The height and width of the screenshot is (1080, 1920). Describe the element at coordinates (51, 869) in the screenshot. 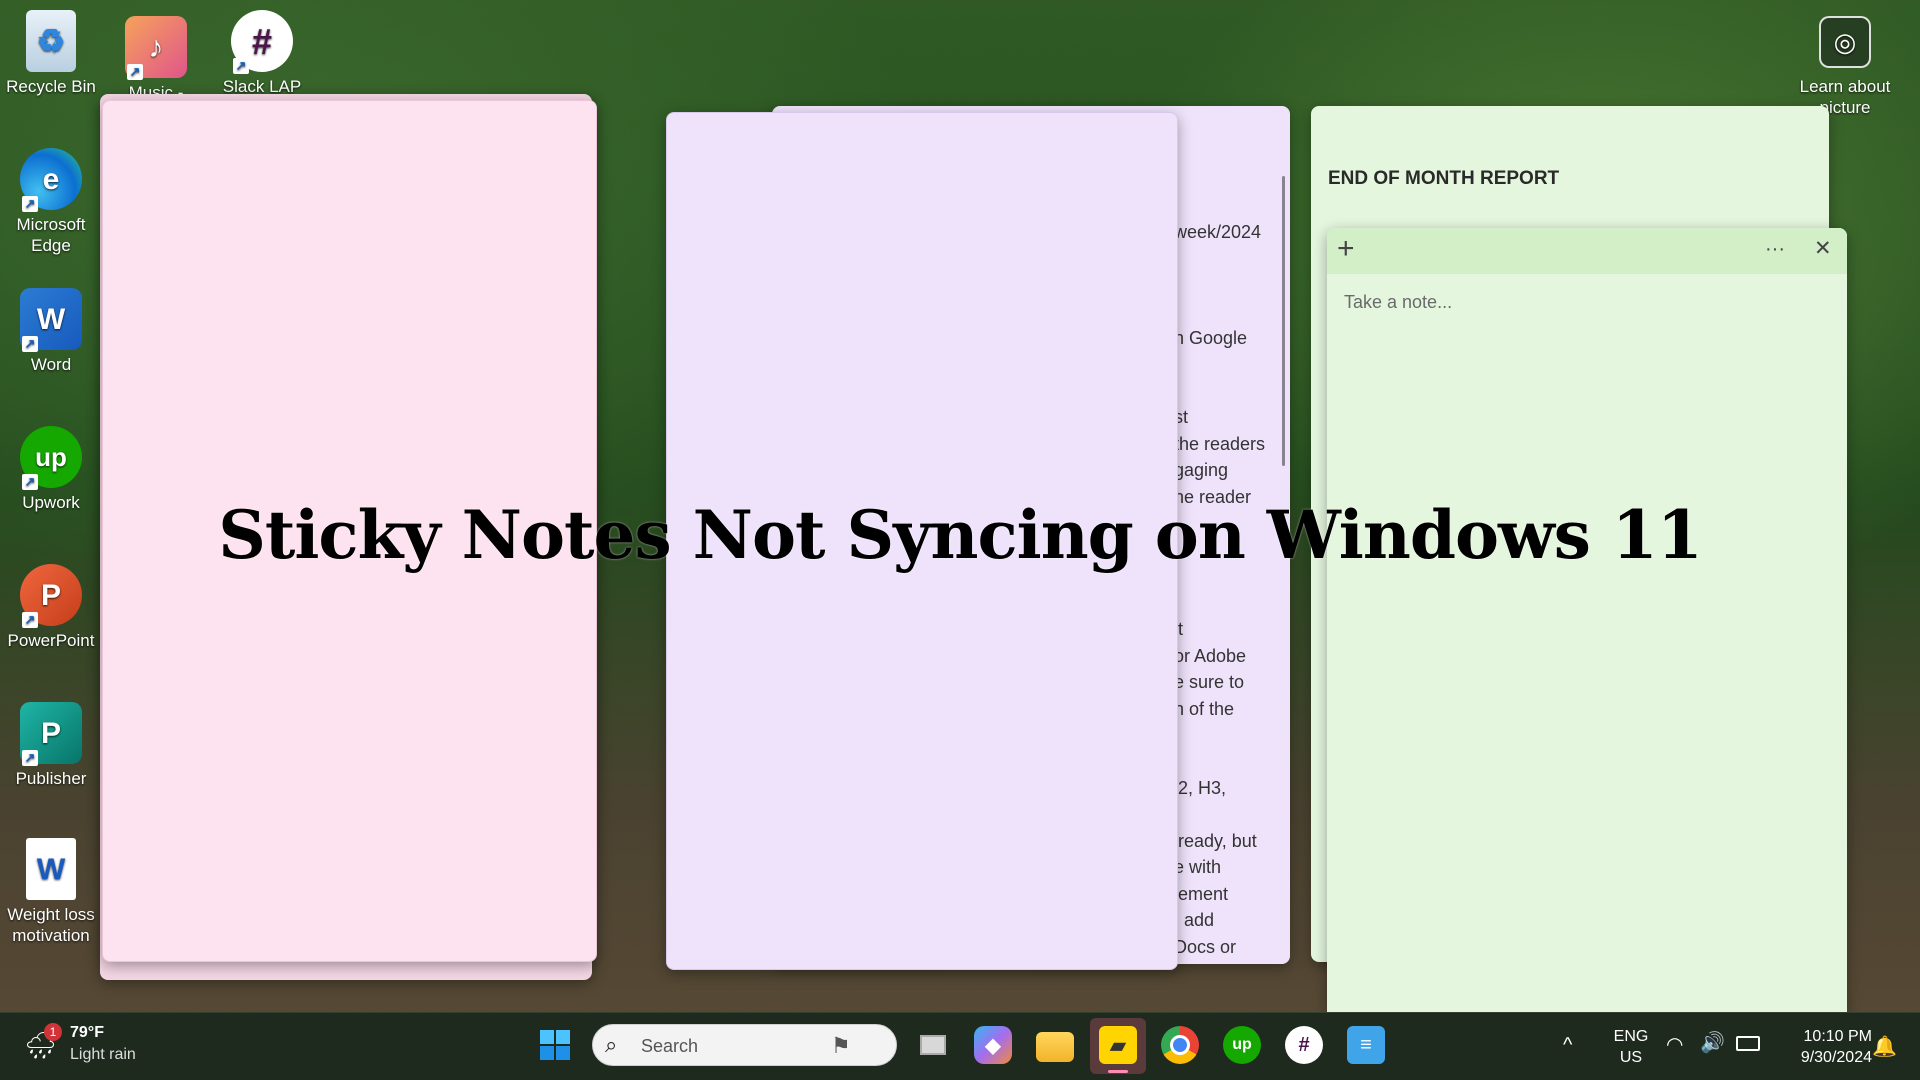

I see `word-document-icon: W` at that location.